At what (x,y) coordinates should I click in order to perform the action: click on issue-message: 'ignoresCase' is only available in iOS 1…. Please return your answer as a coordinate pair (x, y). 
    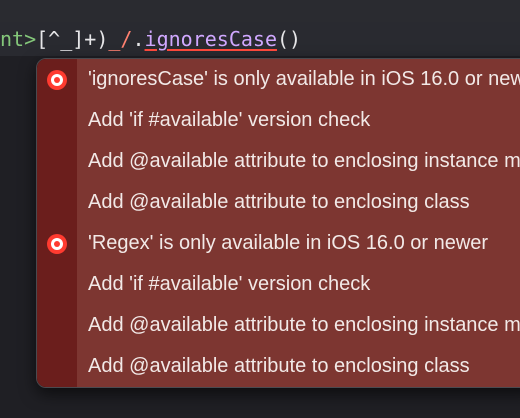
    Looking at the image, I should click on (304, 79).